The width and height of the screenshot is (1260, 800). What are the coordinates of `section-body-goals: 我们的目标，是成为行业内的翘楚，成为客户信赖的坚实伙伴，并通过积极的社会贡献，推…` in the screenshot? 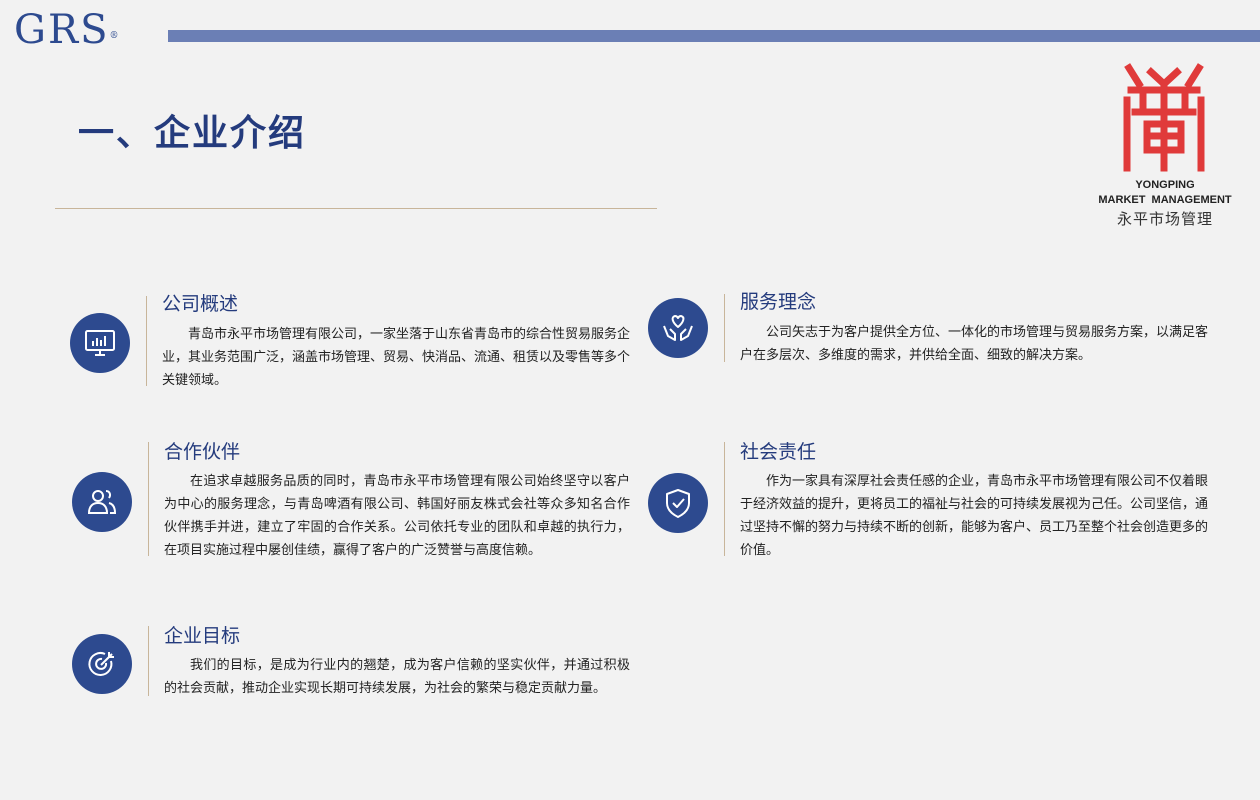 It's located at (397, 677).